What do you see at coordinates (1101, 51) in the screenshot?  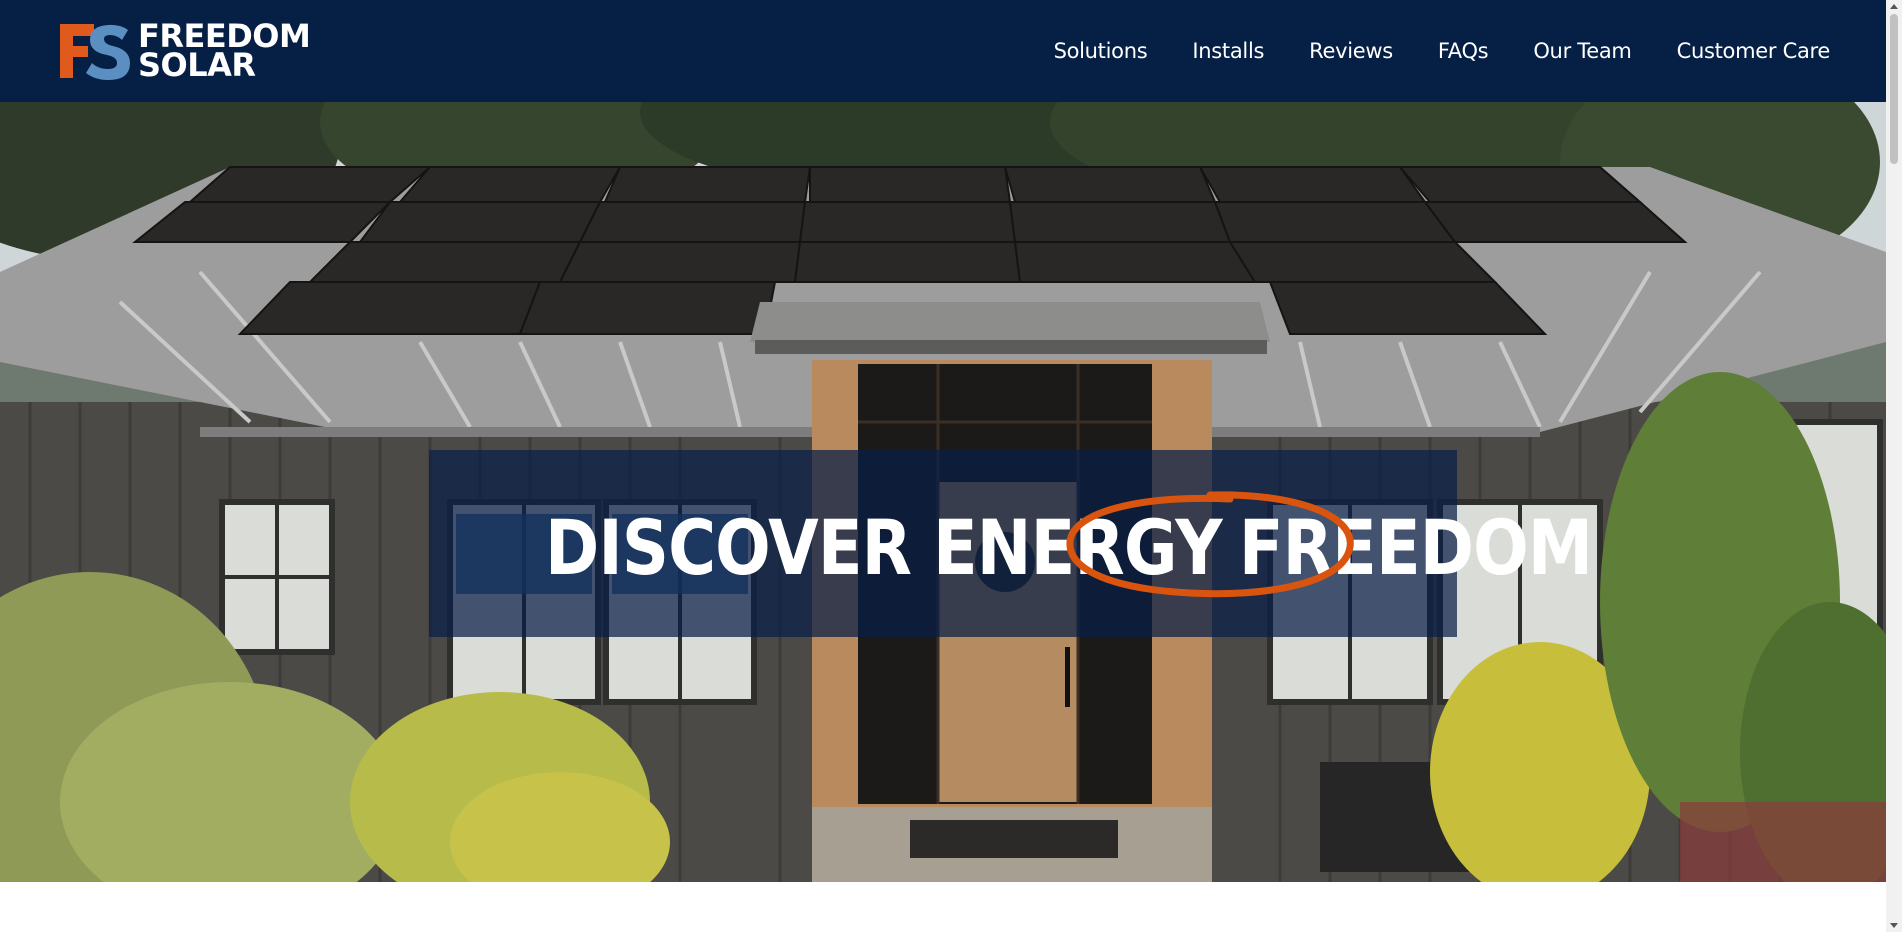 I see `nav-solutions: Solutions` at bounding box center [1101, 51].